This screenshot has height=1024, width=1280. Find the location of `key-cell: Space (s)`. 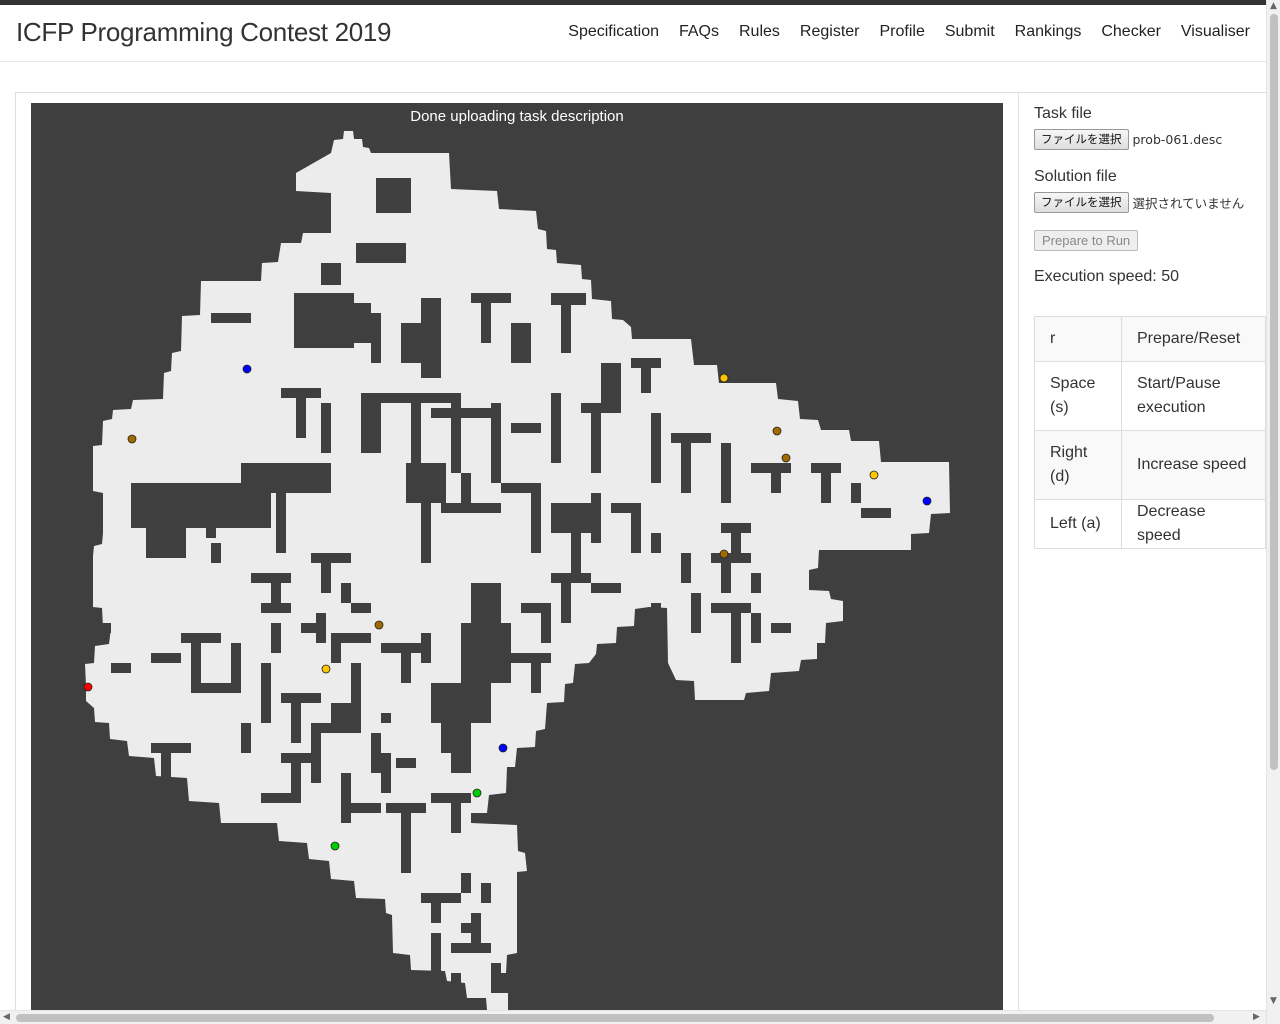

key-cell: Space (s) is located at coordinates (1078, 396).